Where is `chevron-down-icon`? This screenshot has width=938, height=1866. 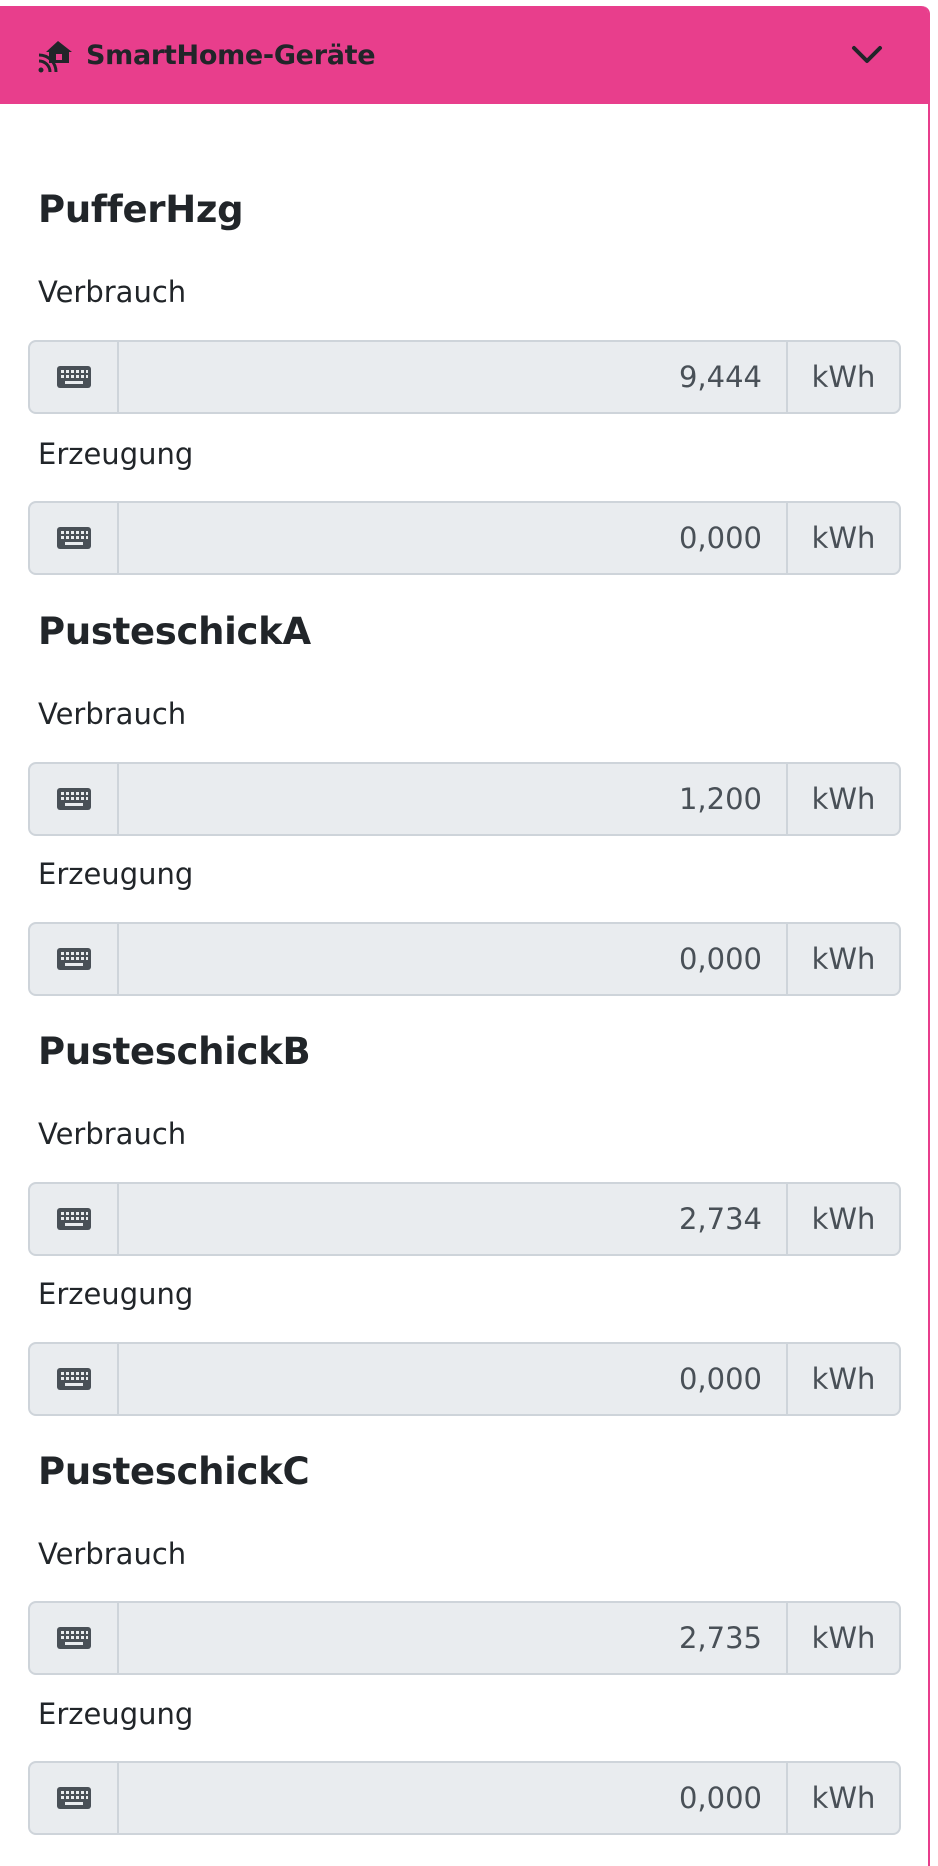
chevron-down-icon is located at coordinates (867, 54).